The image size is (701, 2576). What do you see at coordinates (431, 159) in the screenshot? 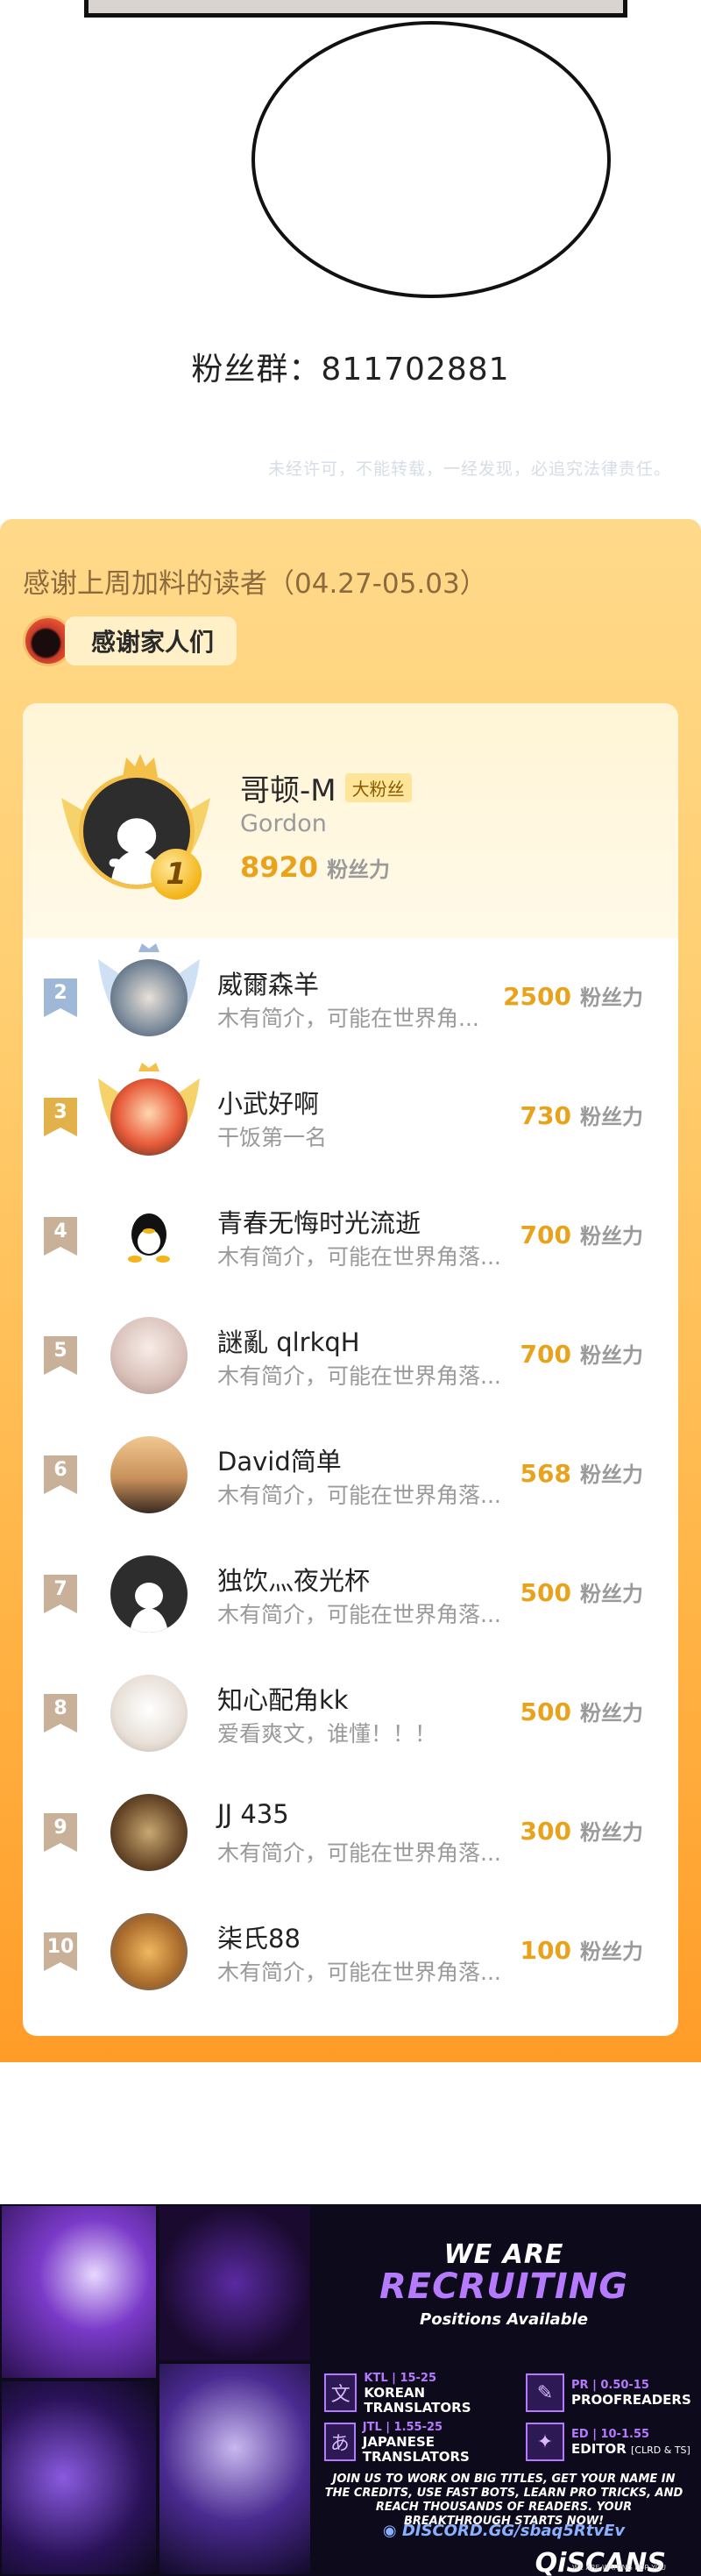
I see `speech-bubble` at bounding box center [431, 159].